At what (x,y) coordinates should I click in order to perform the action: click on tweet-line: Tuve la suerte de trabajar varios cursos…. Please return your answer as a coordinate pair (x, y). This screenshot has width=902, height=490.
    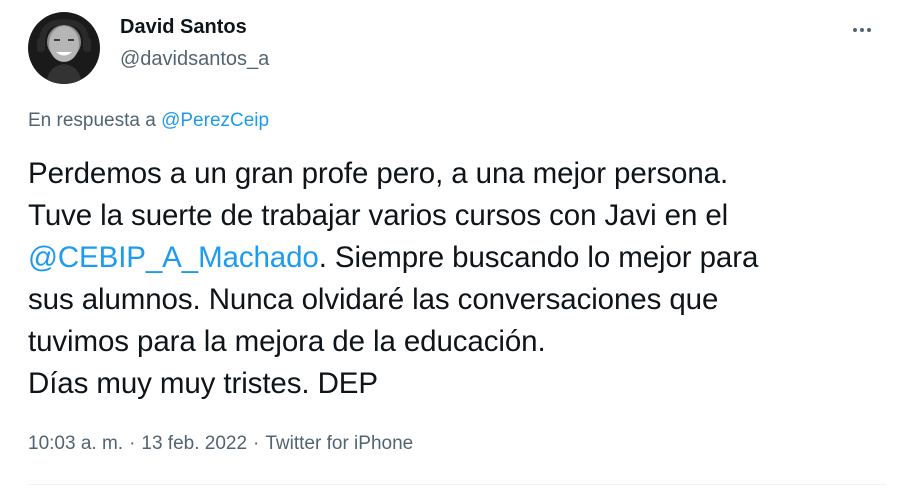
    Looking at the image, I should click on (378, 215).